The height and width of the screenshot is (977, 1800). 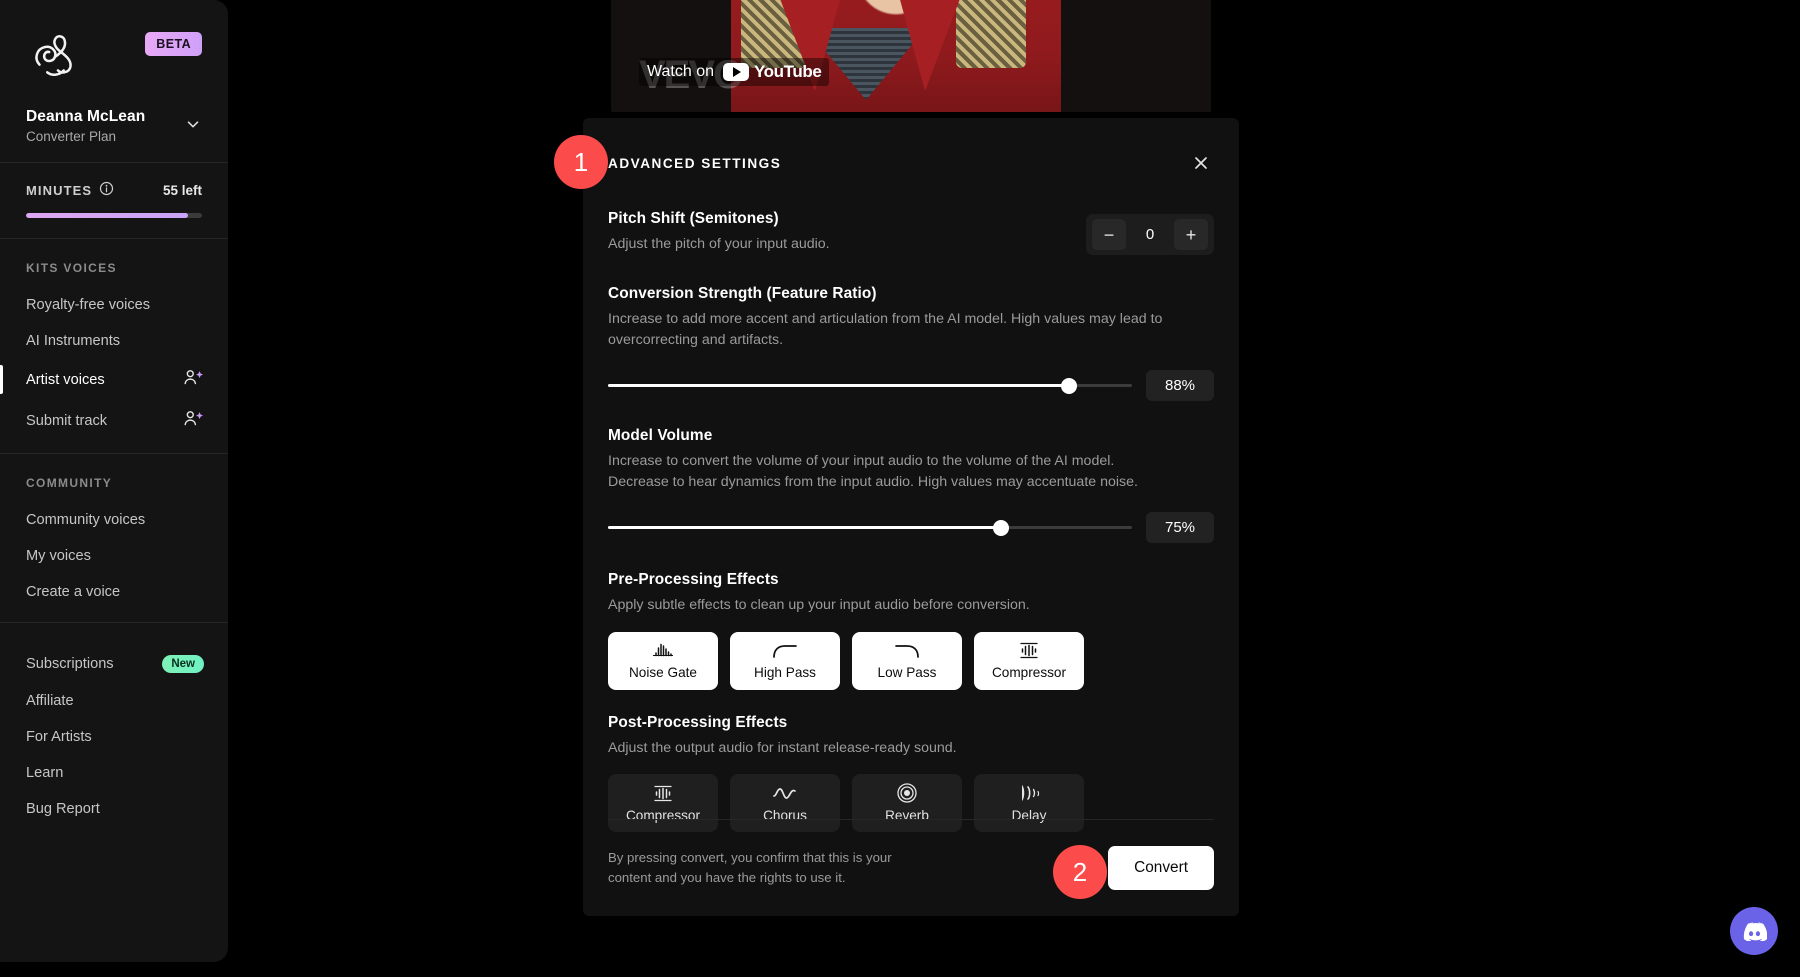 What do you see at coordinates (114, 737) in the screenshot?
I see `sidebar-item-for-artists: For Artists` at bounding box center [114, 737].